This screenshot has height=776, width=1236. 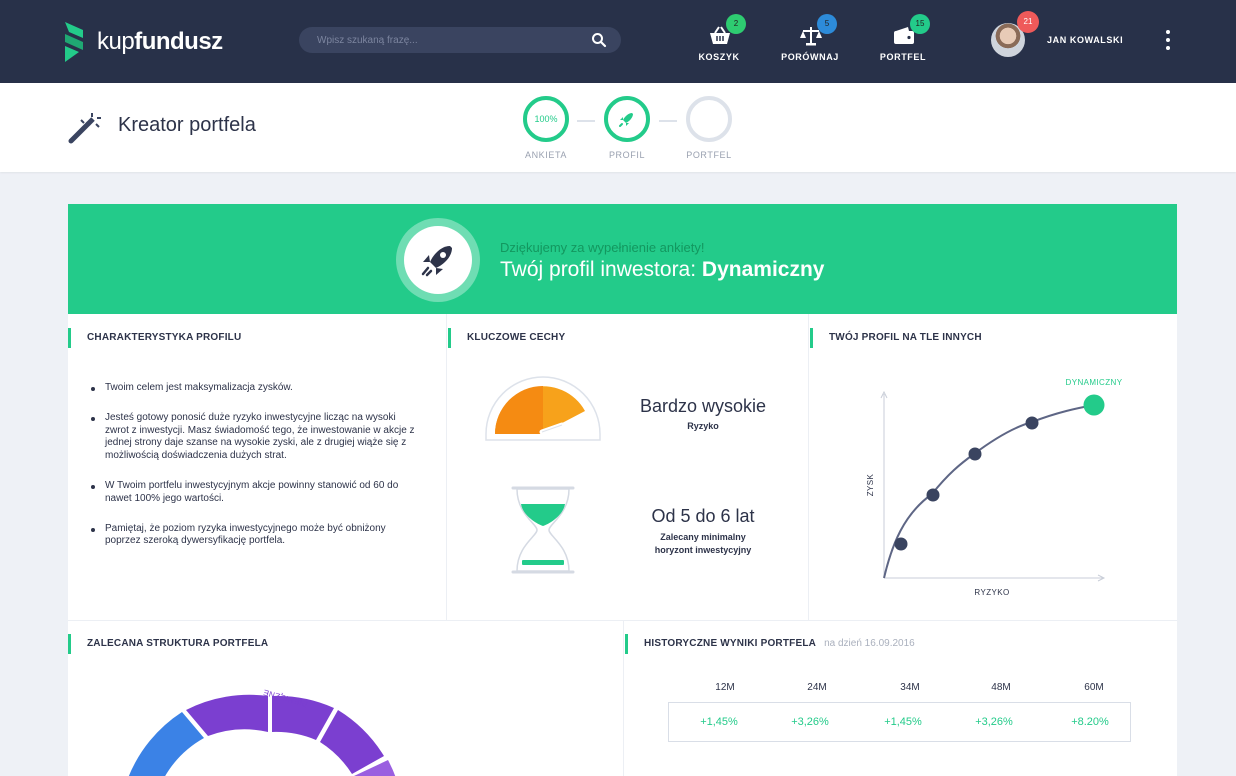 What do you see at coordinates (84, 128) in the screenshot?
I see `magic-wand-icon` at bounding box center [84, 128].